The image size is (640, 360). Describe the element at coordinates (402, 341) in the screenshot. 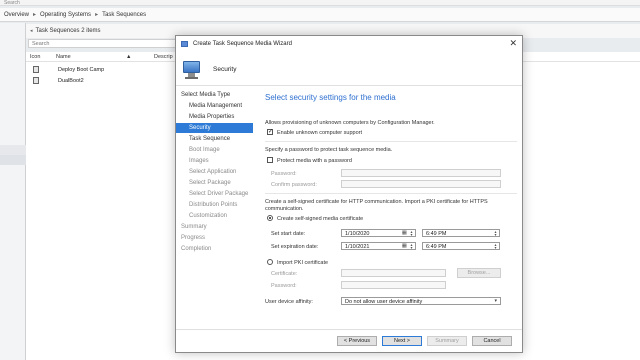

I see `next-button: Next >` at that location.